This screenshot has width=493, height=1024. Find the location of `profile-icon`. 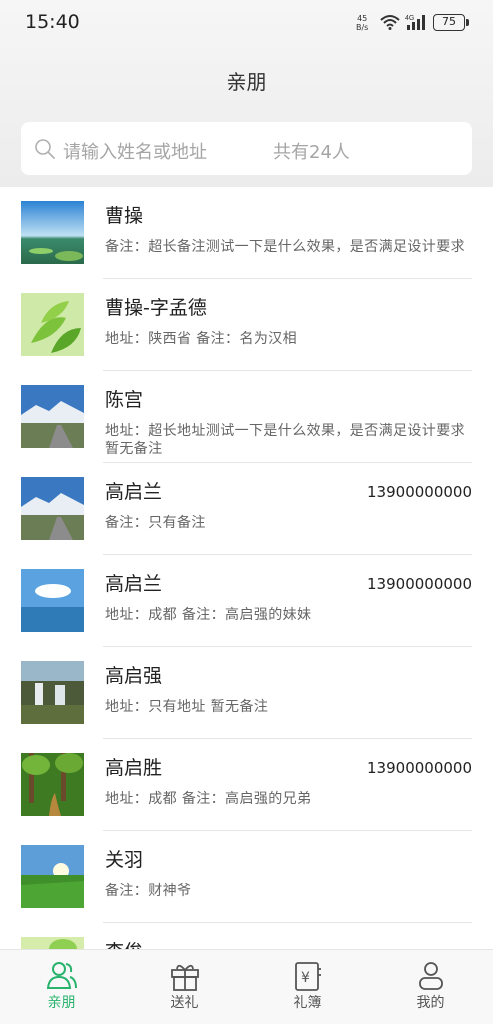

profile-icon is located at coordinates (431, 976).